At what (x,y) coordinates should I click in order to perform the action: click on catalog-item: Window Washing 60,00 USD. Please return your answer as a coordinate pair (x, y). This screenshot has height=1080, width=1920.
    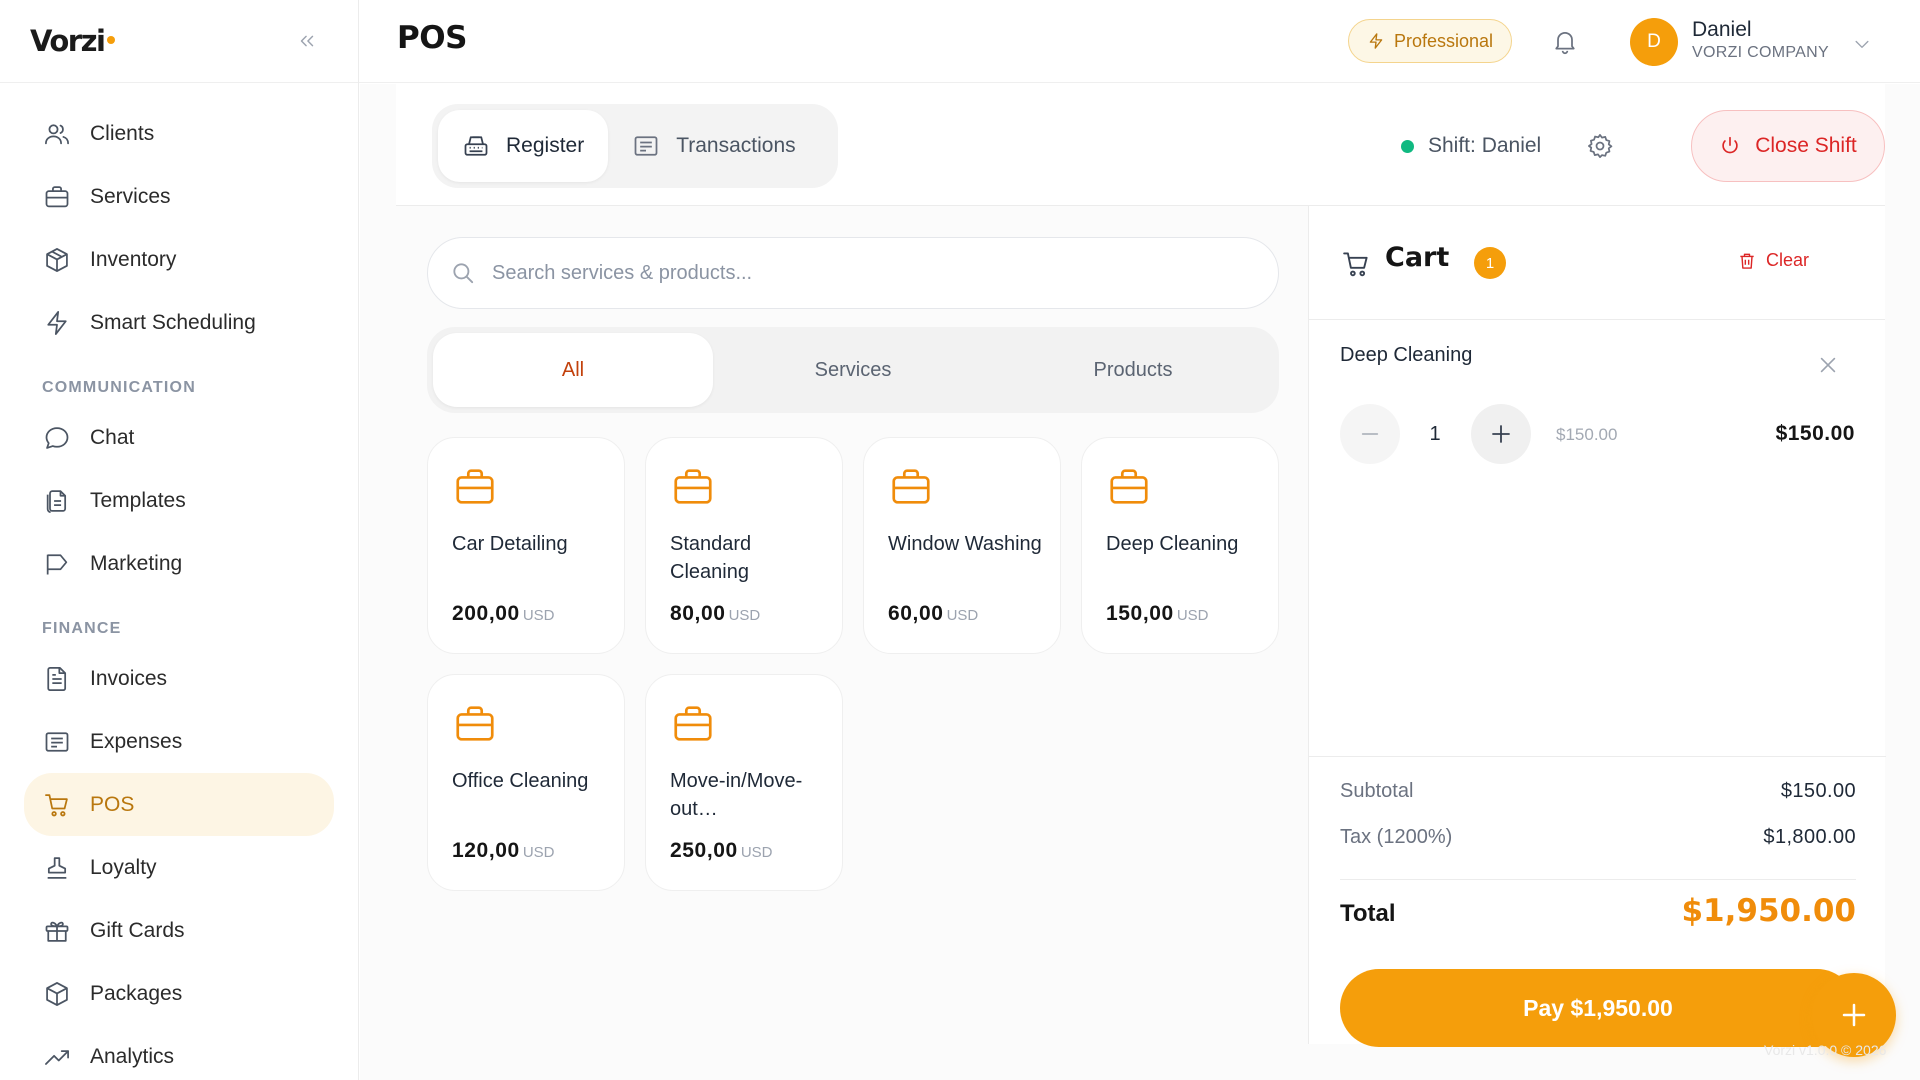
    Looking at the image, I should click on (962, 545).